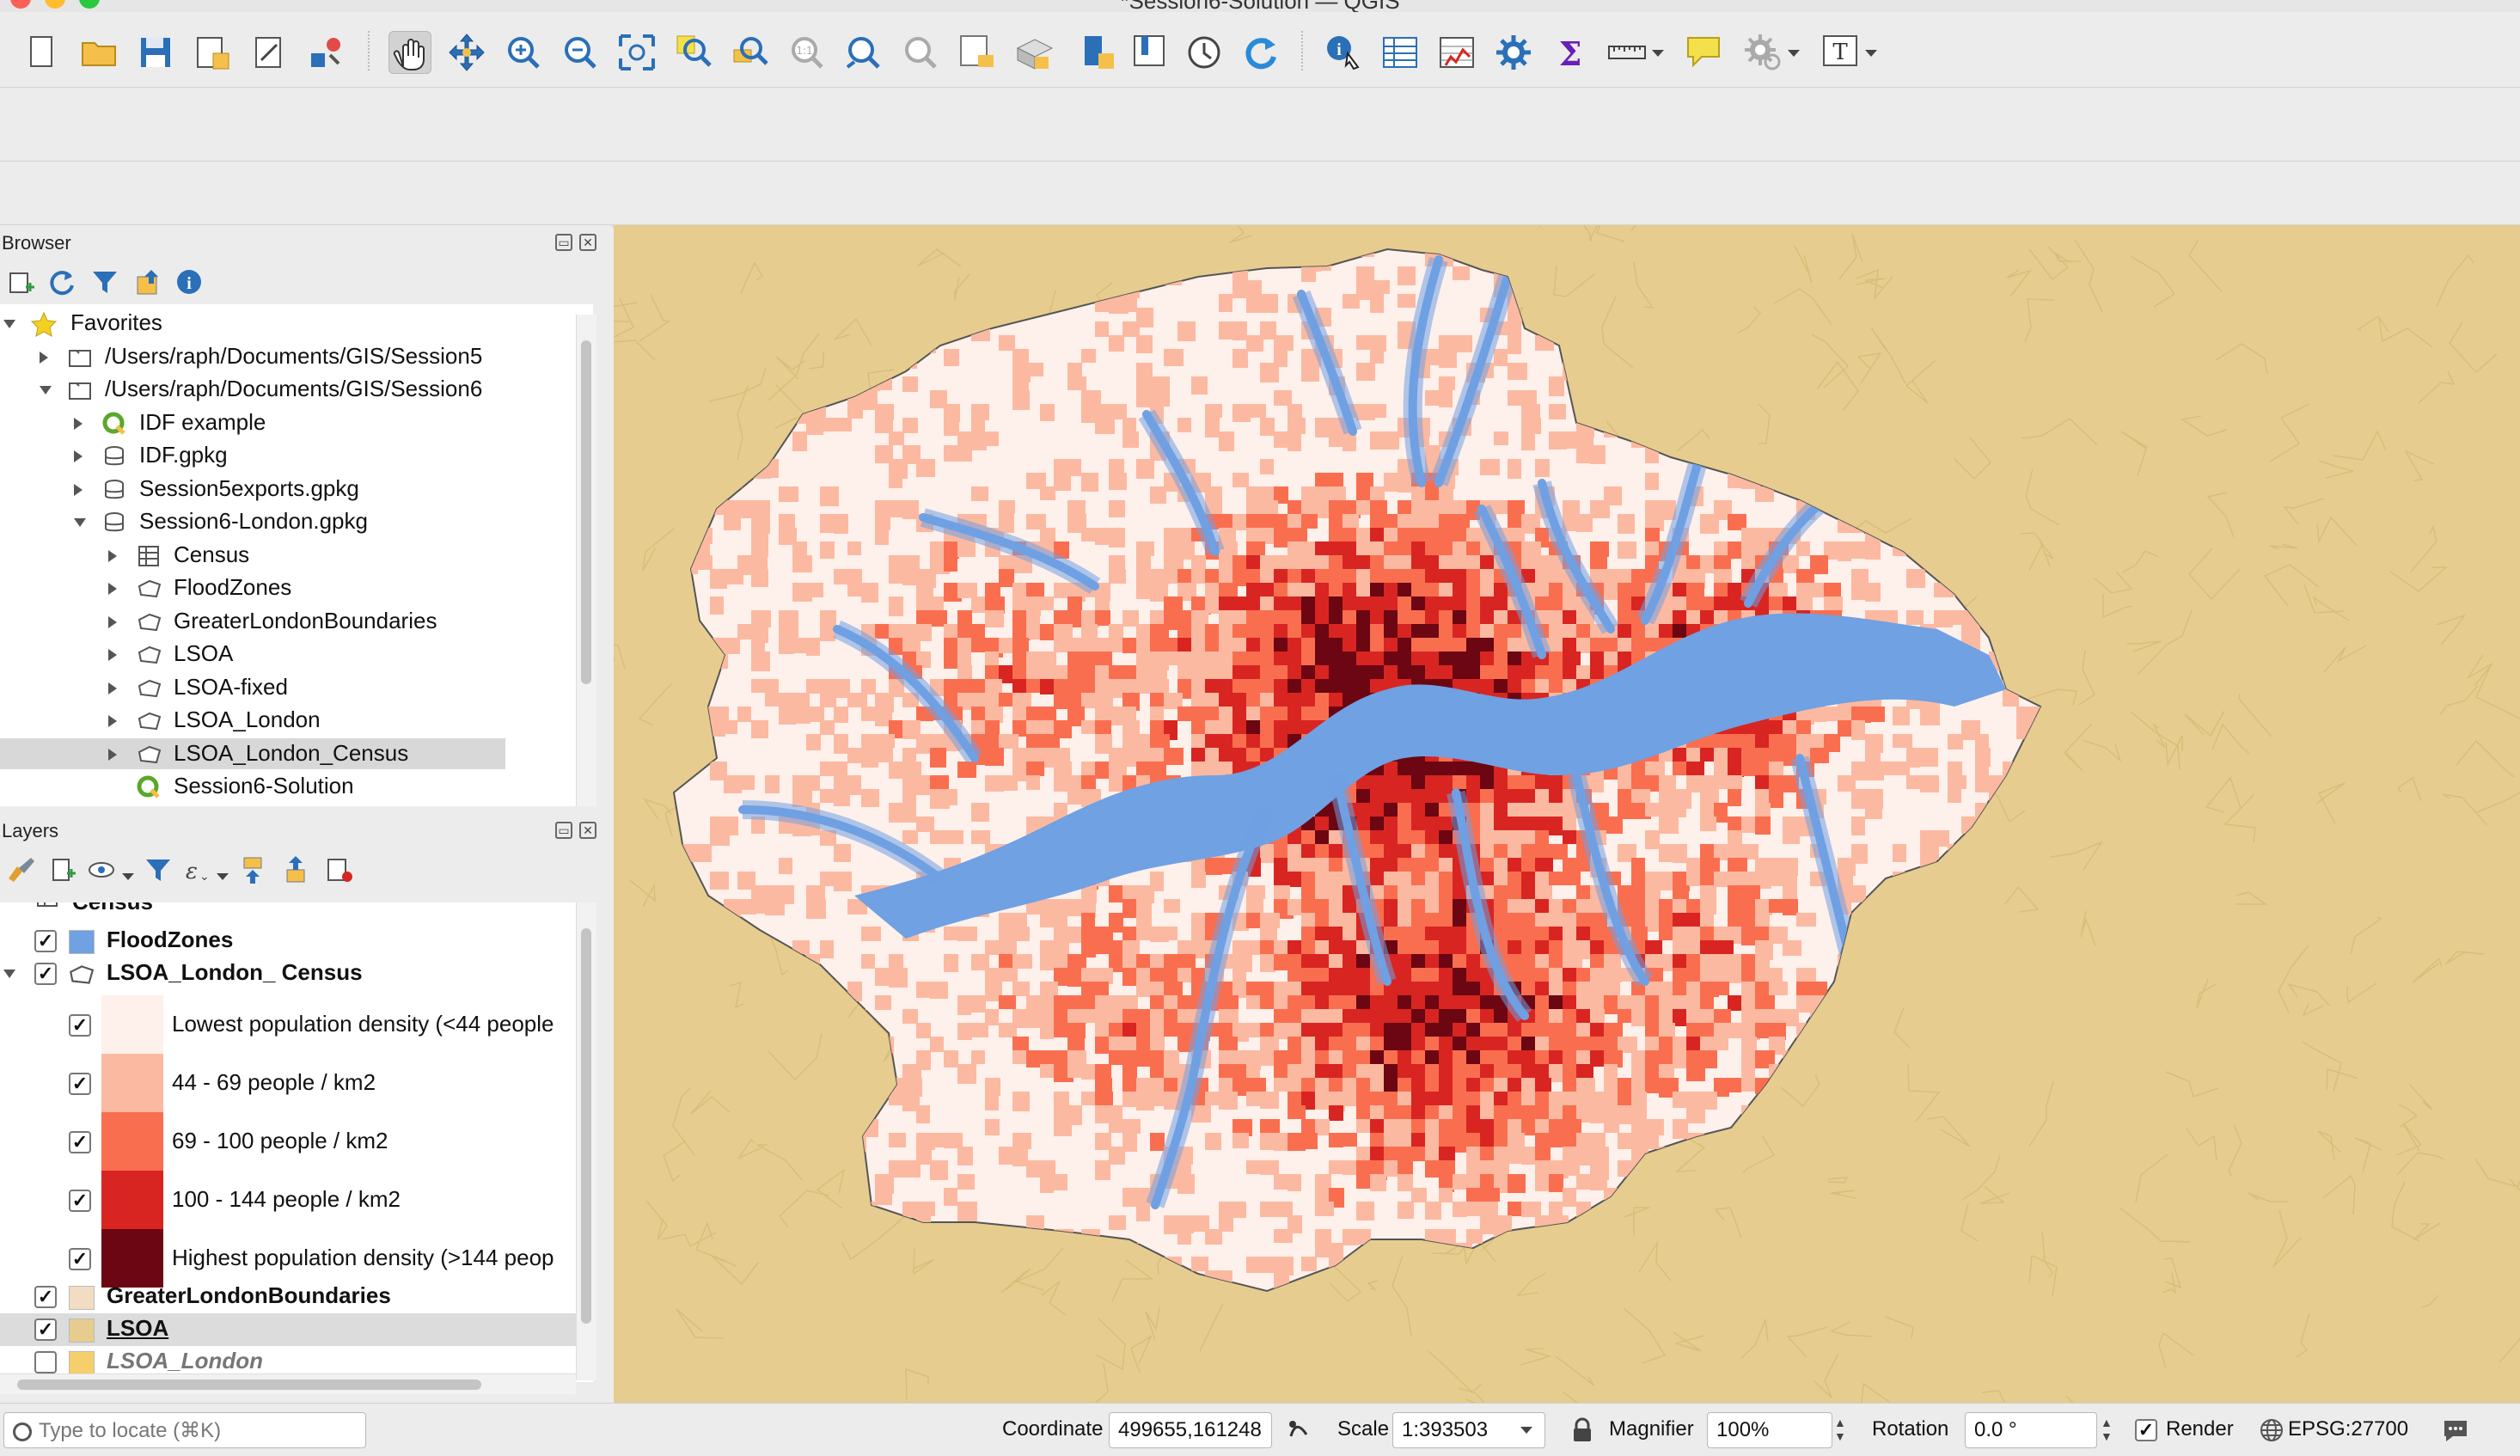 This screenshot has height=1456, width=2520. I want to click on add-selected-layers-icon, so click(21, 282).